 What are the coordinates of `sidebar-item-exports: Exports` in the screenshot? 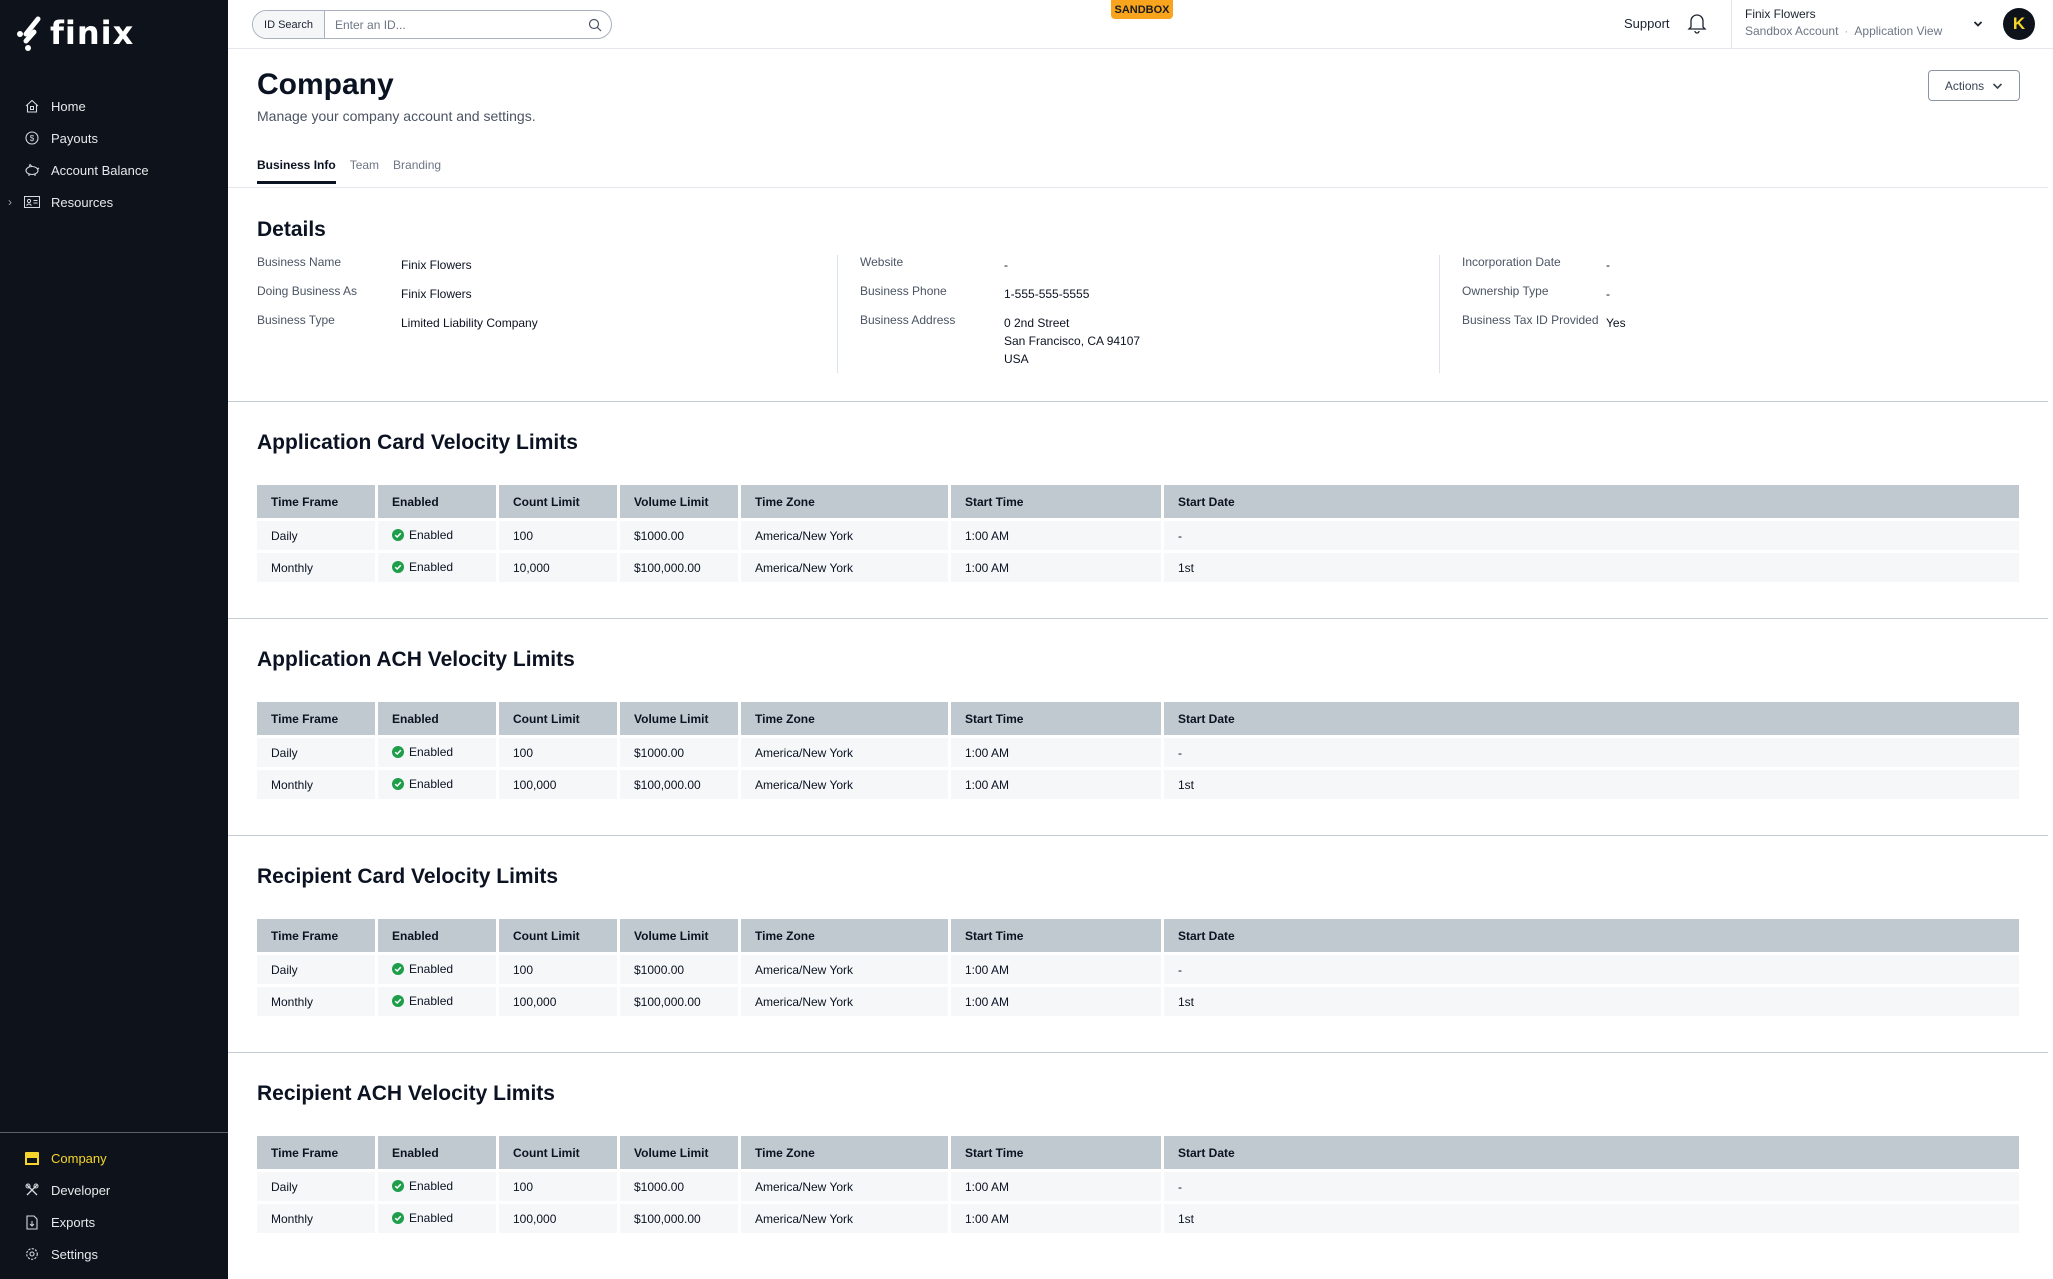 It's located at (114, 1222).